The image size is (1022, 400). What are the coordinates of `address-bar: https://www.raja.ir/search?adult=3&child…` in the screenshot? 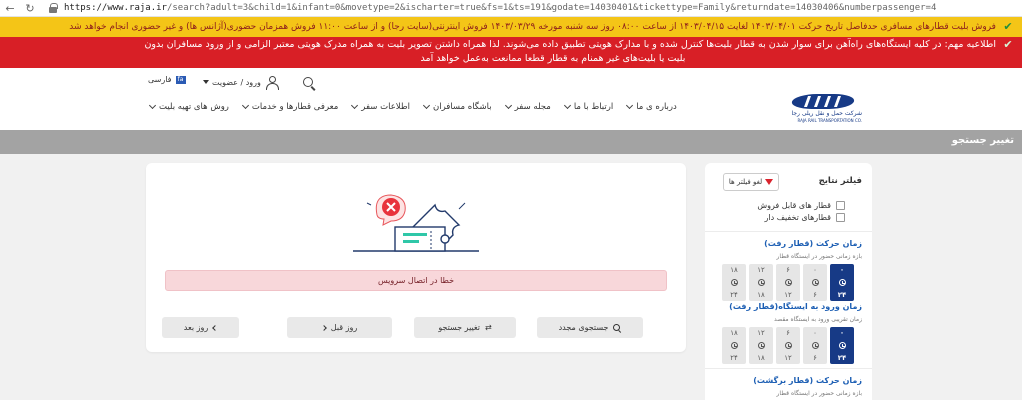 It's located at (543, 8).